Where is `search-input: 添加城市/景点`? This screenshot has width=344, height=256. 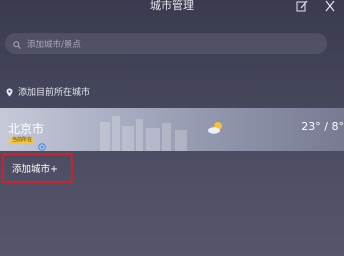 search-input: 添加城市/景点 is located at coordinates (166, 43).